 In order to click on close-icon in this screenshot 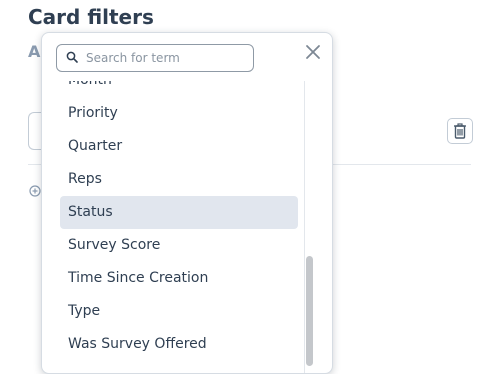, I will do `click(313, 52)`.